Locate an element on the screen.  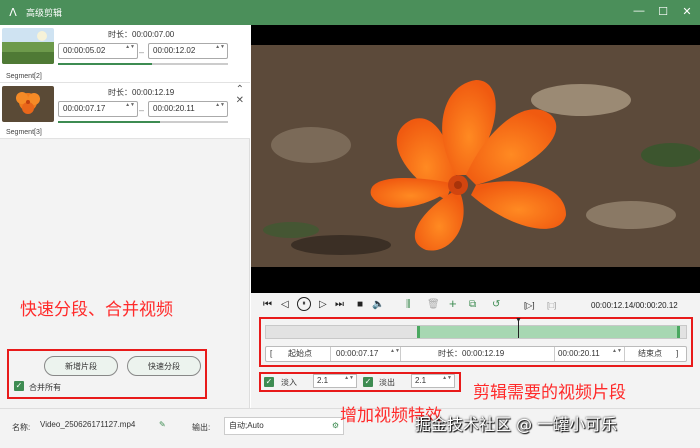
split-icon: ⫼ is located at coordinates (408, 304).